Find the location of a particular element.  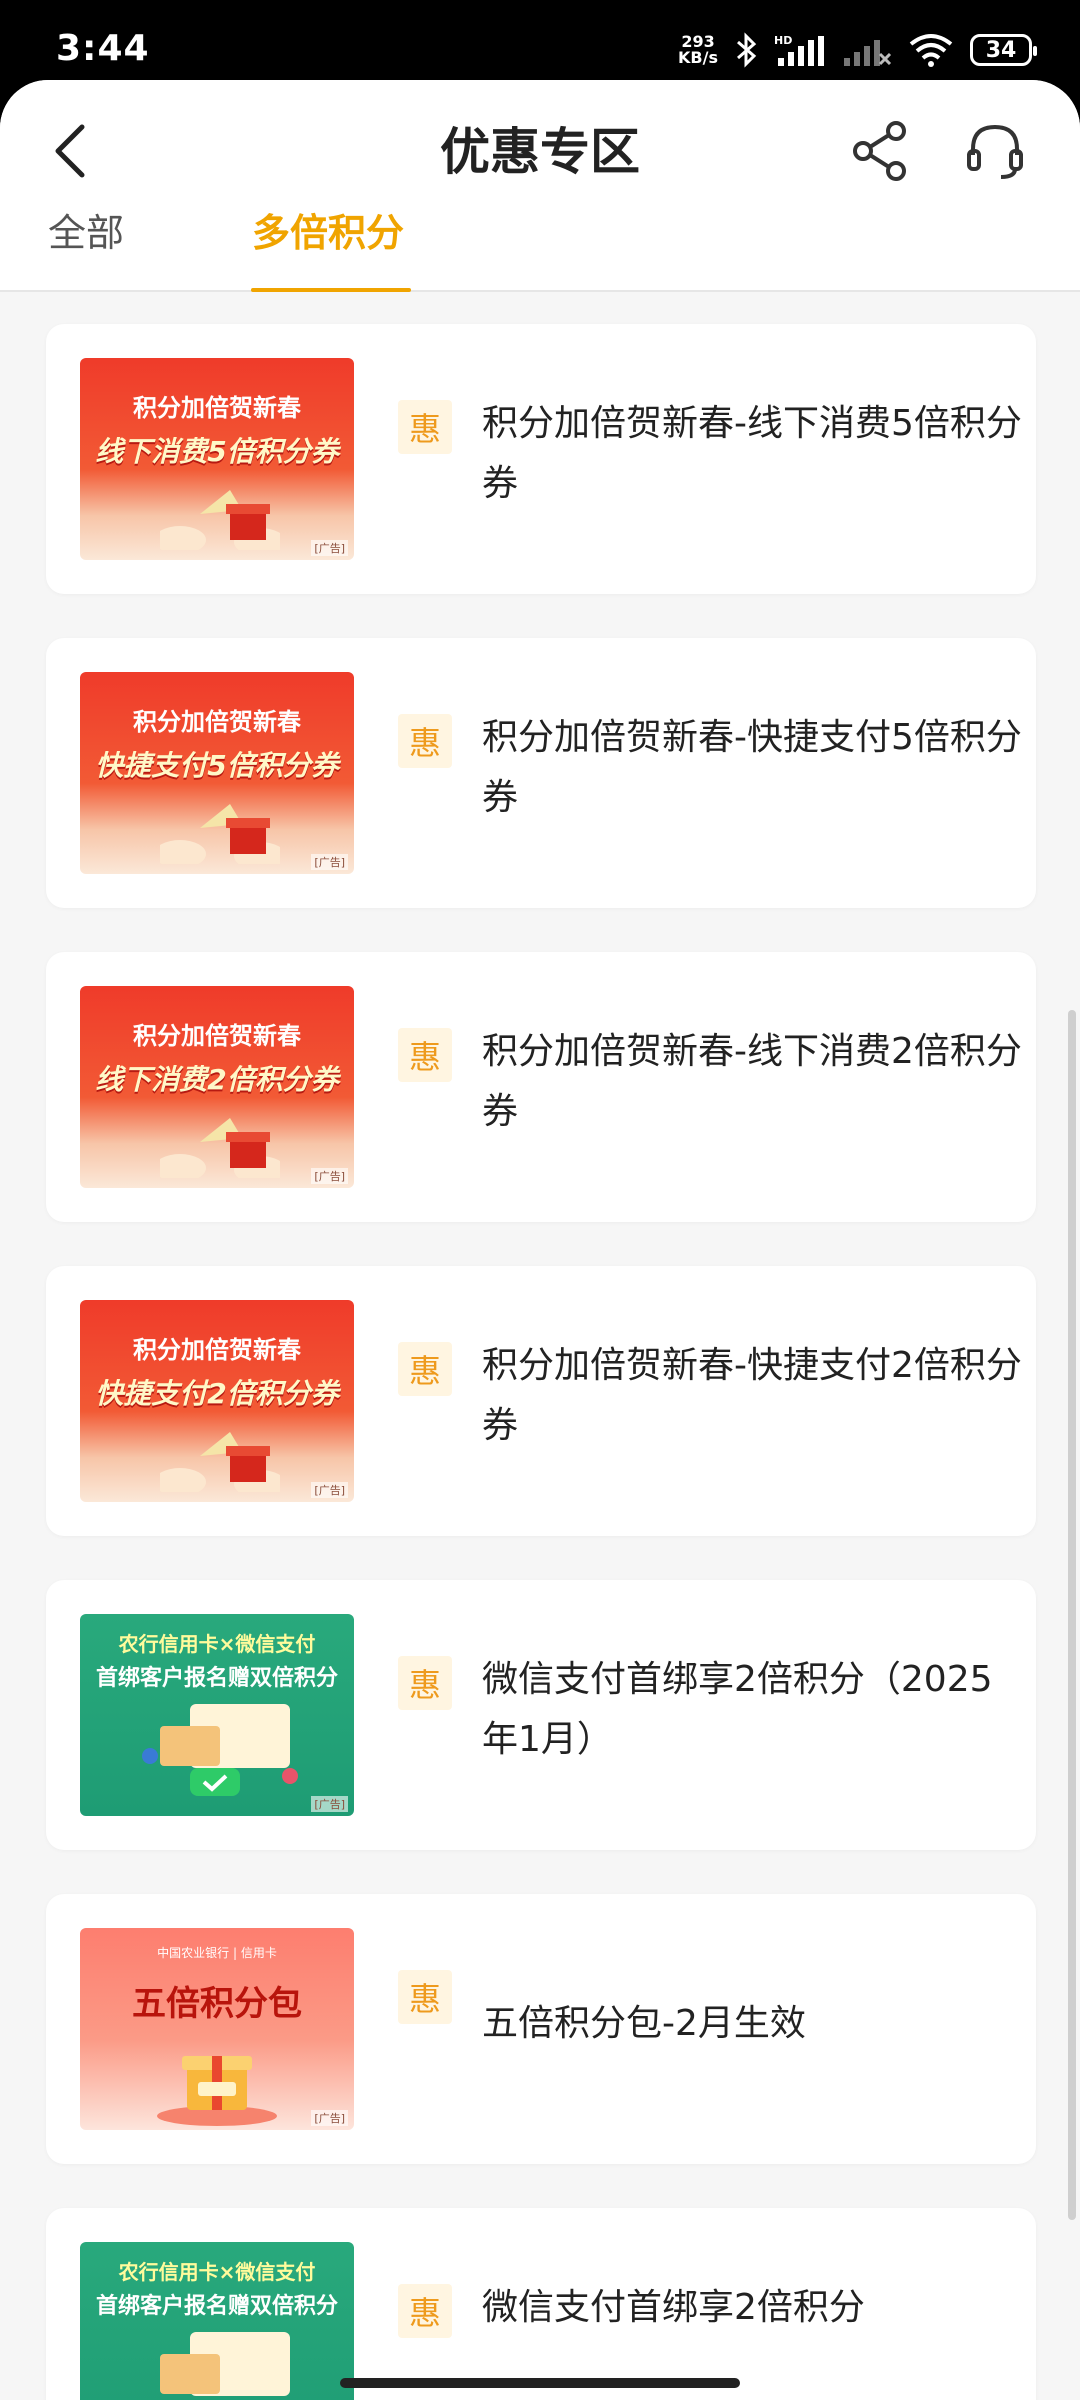

banner-line2: 快捷支付2倍积分券 is located at coordinates (217, 1393).